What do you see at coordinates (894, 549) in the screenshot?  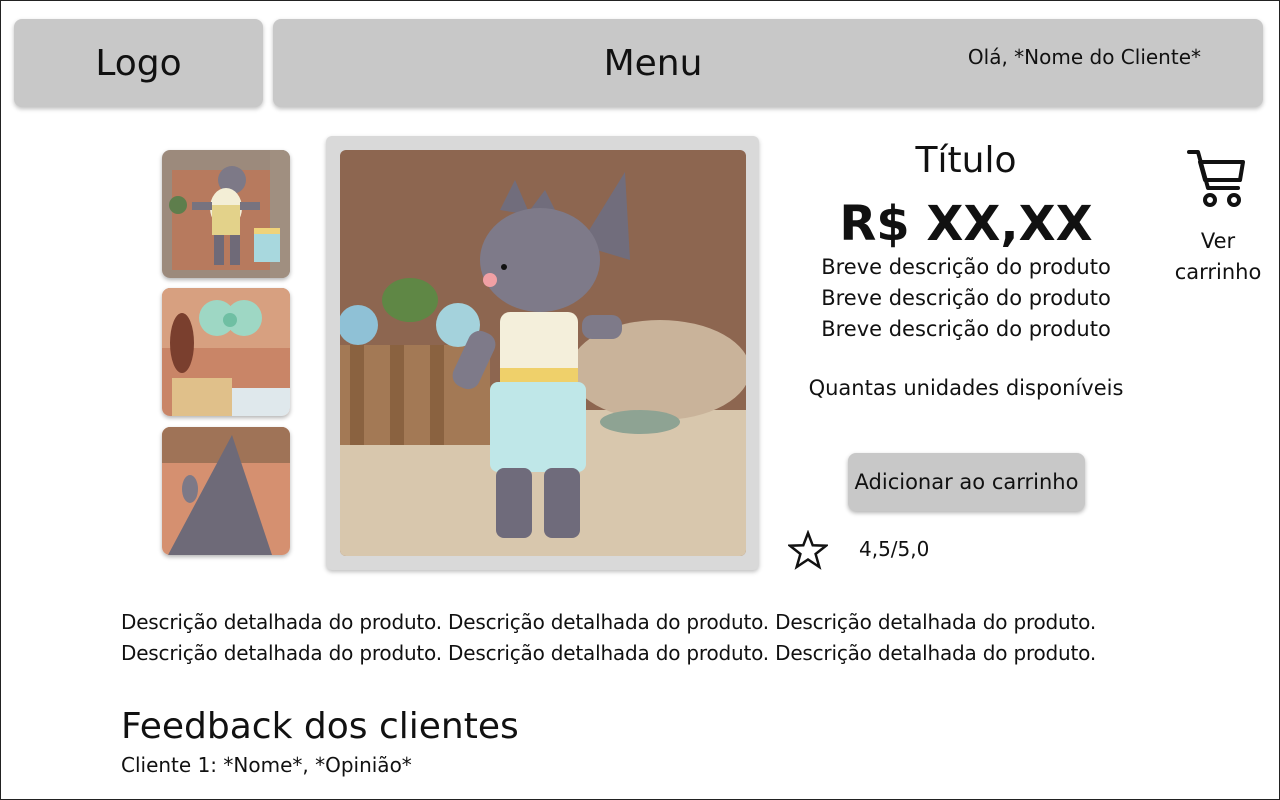 I see `rating-value: 4,5/5,0` at bounding box center [894, 549].